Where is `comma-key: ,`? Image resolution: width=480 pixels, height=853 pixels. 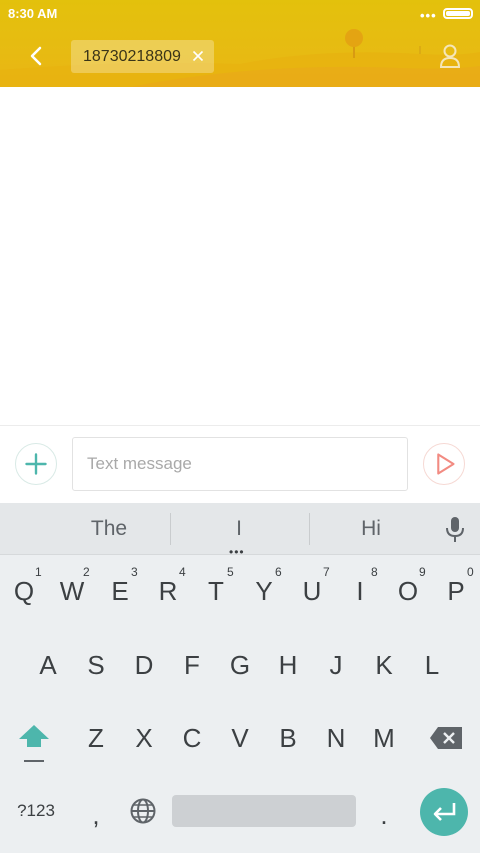 comma-key: , is located at coordinates (96, 815).